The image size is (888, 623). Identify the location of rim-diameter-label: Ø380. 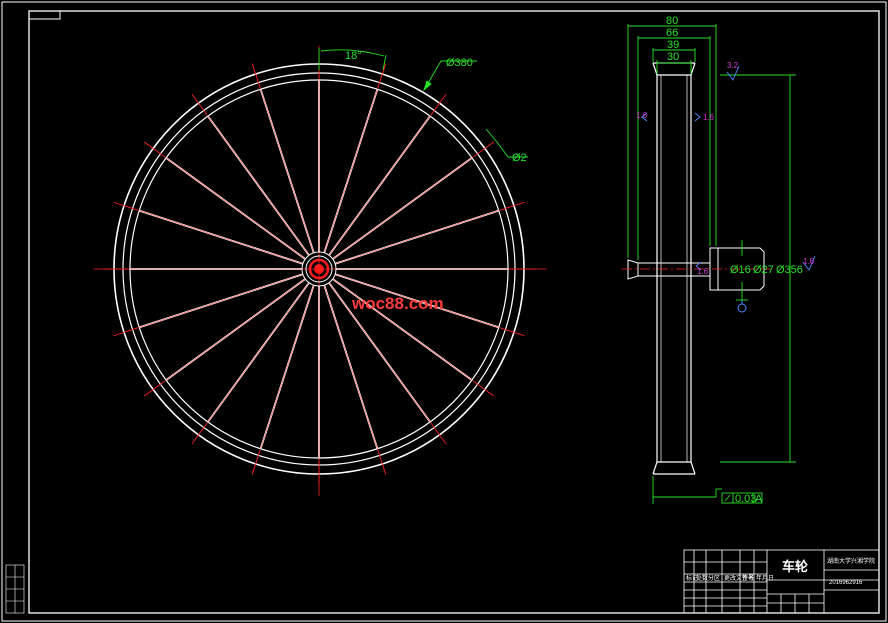
(459, 63).